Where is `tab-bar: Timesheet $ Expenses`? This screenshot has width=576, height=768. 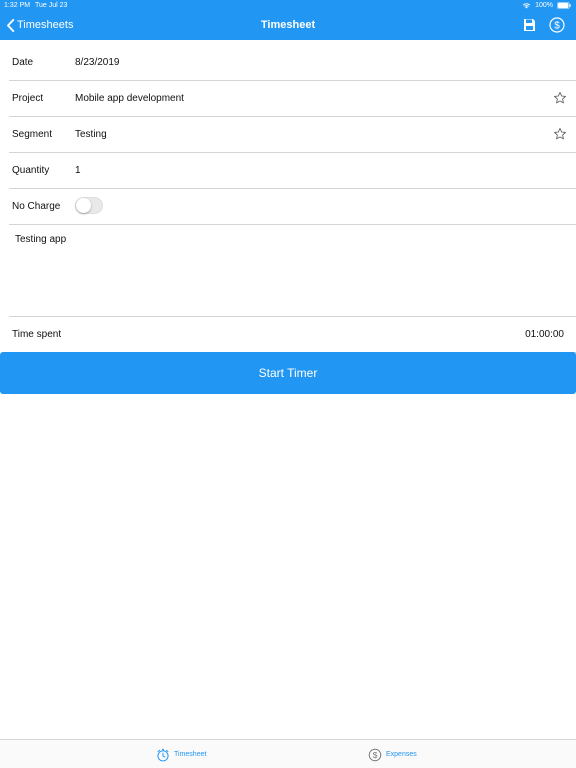 tab-bar: Timesheet $ Expenses is located at coordinates (288, 753).